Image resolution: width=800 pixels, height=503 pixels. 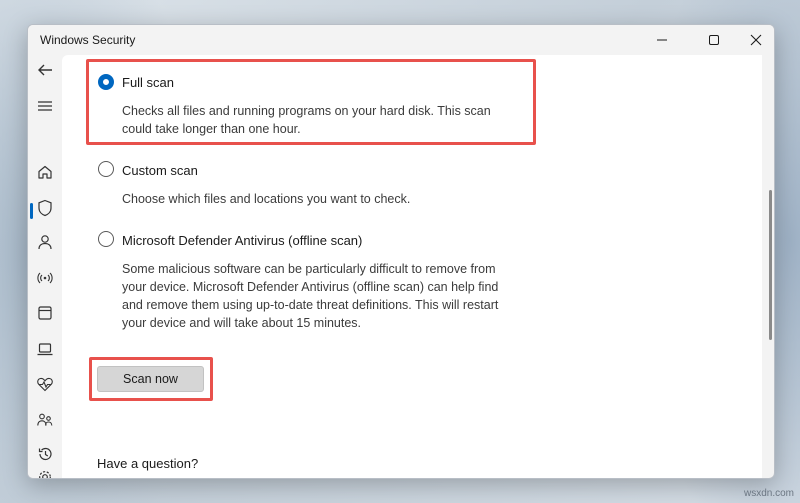 I want to click on maximize-button, so click(x=714, y=40).